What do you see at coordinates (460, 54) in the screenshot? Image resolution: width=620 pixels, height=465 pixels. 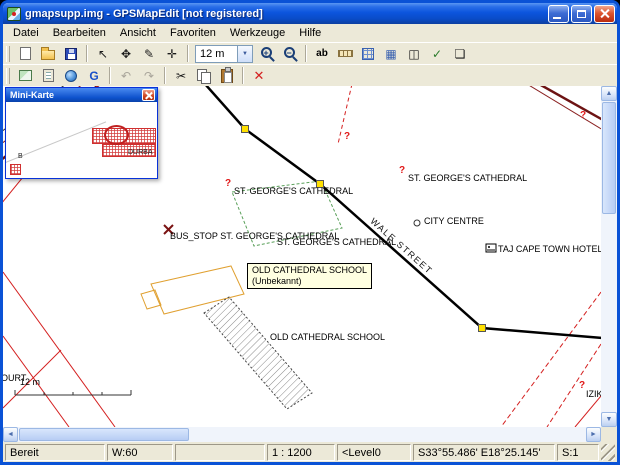 I see `layers-button: ❏` at bounding box center [460, 54].